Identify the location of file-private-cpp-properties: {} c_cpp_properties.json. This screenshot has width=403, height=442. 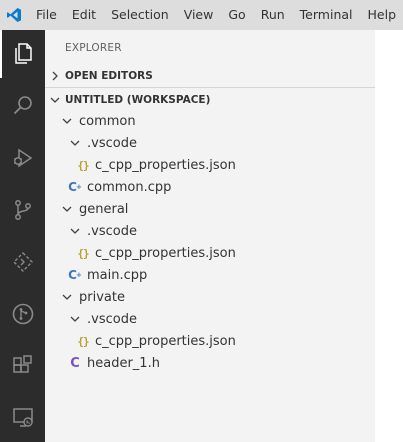
(210, 341).